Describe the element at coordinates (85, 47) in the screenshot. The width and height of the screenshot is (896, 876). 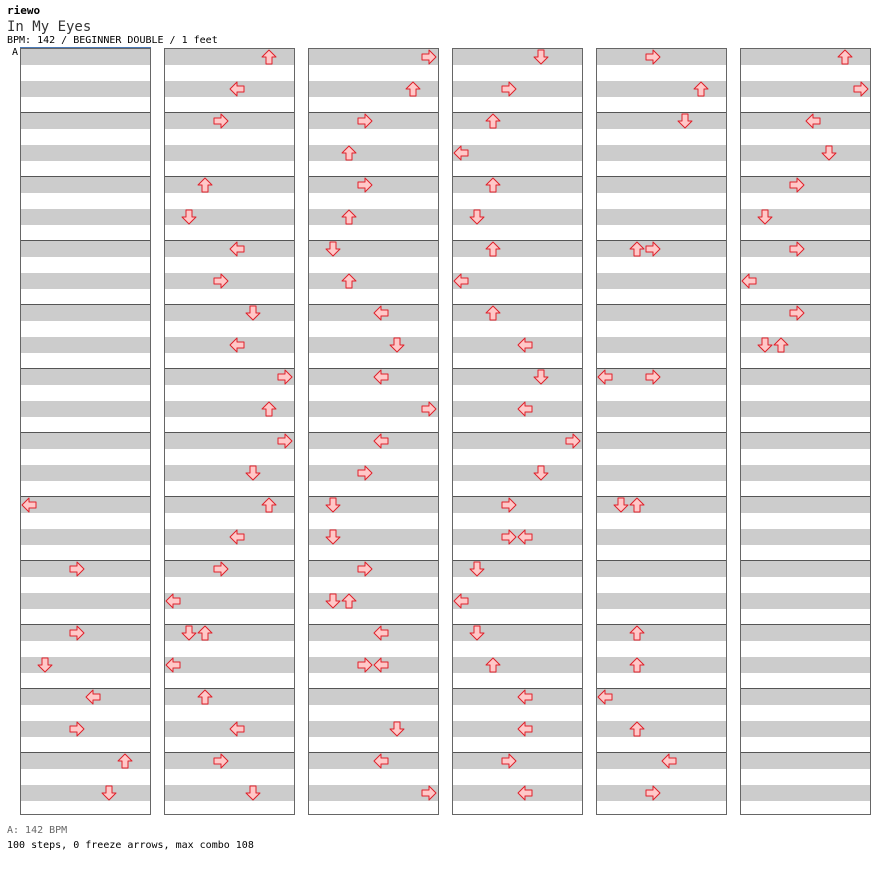
I see `section-start-line` at that location.